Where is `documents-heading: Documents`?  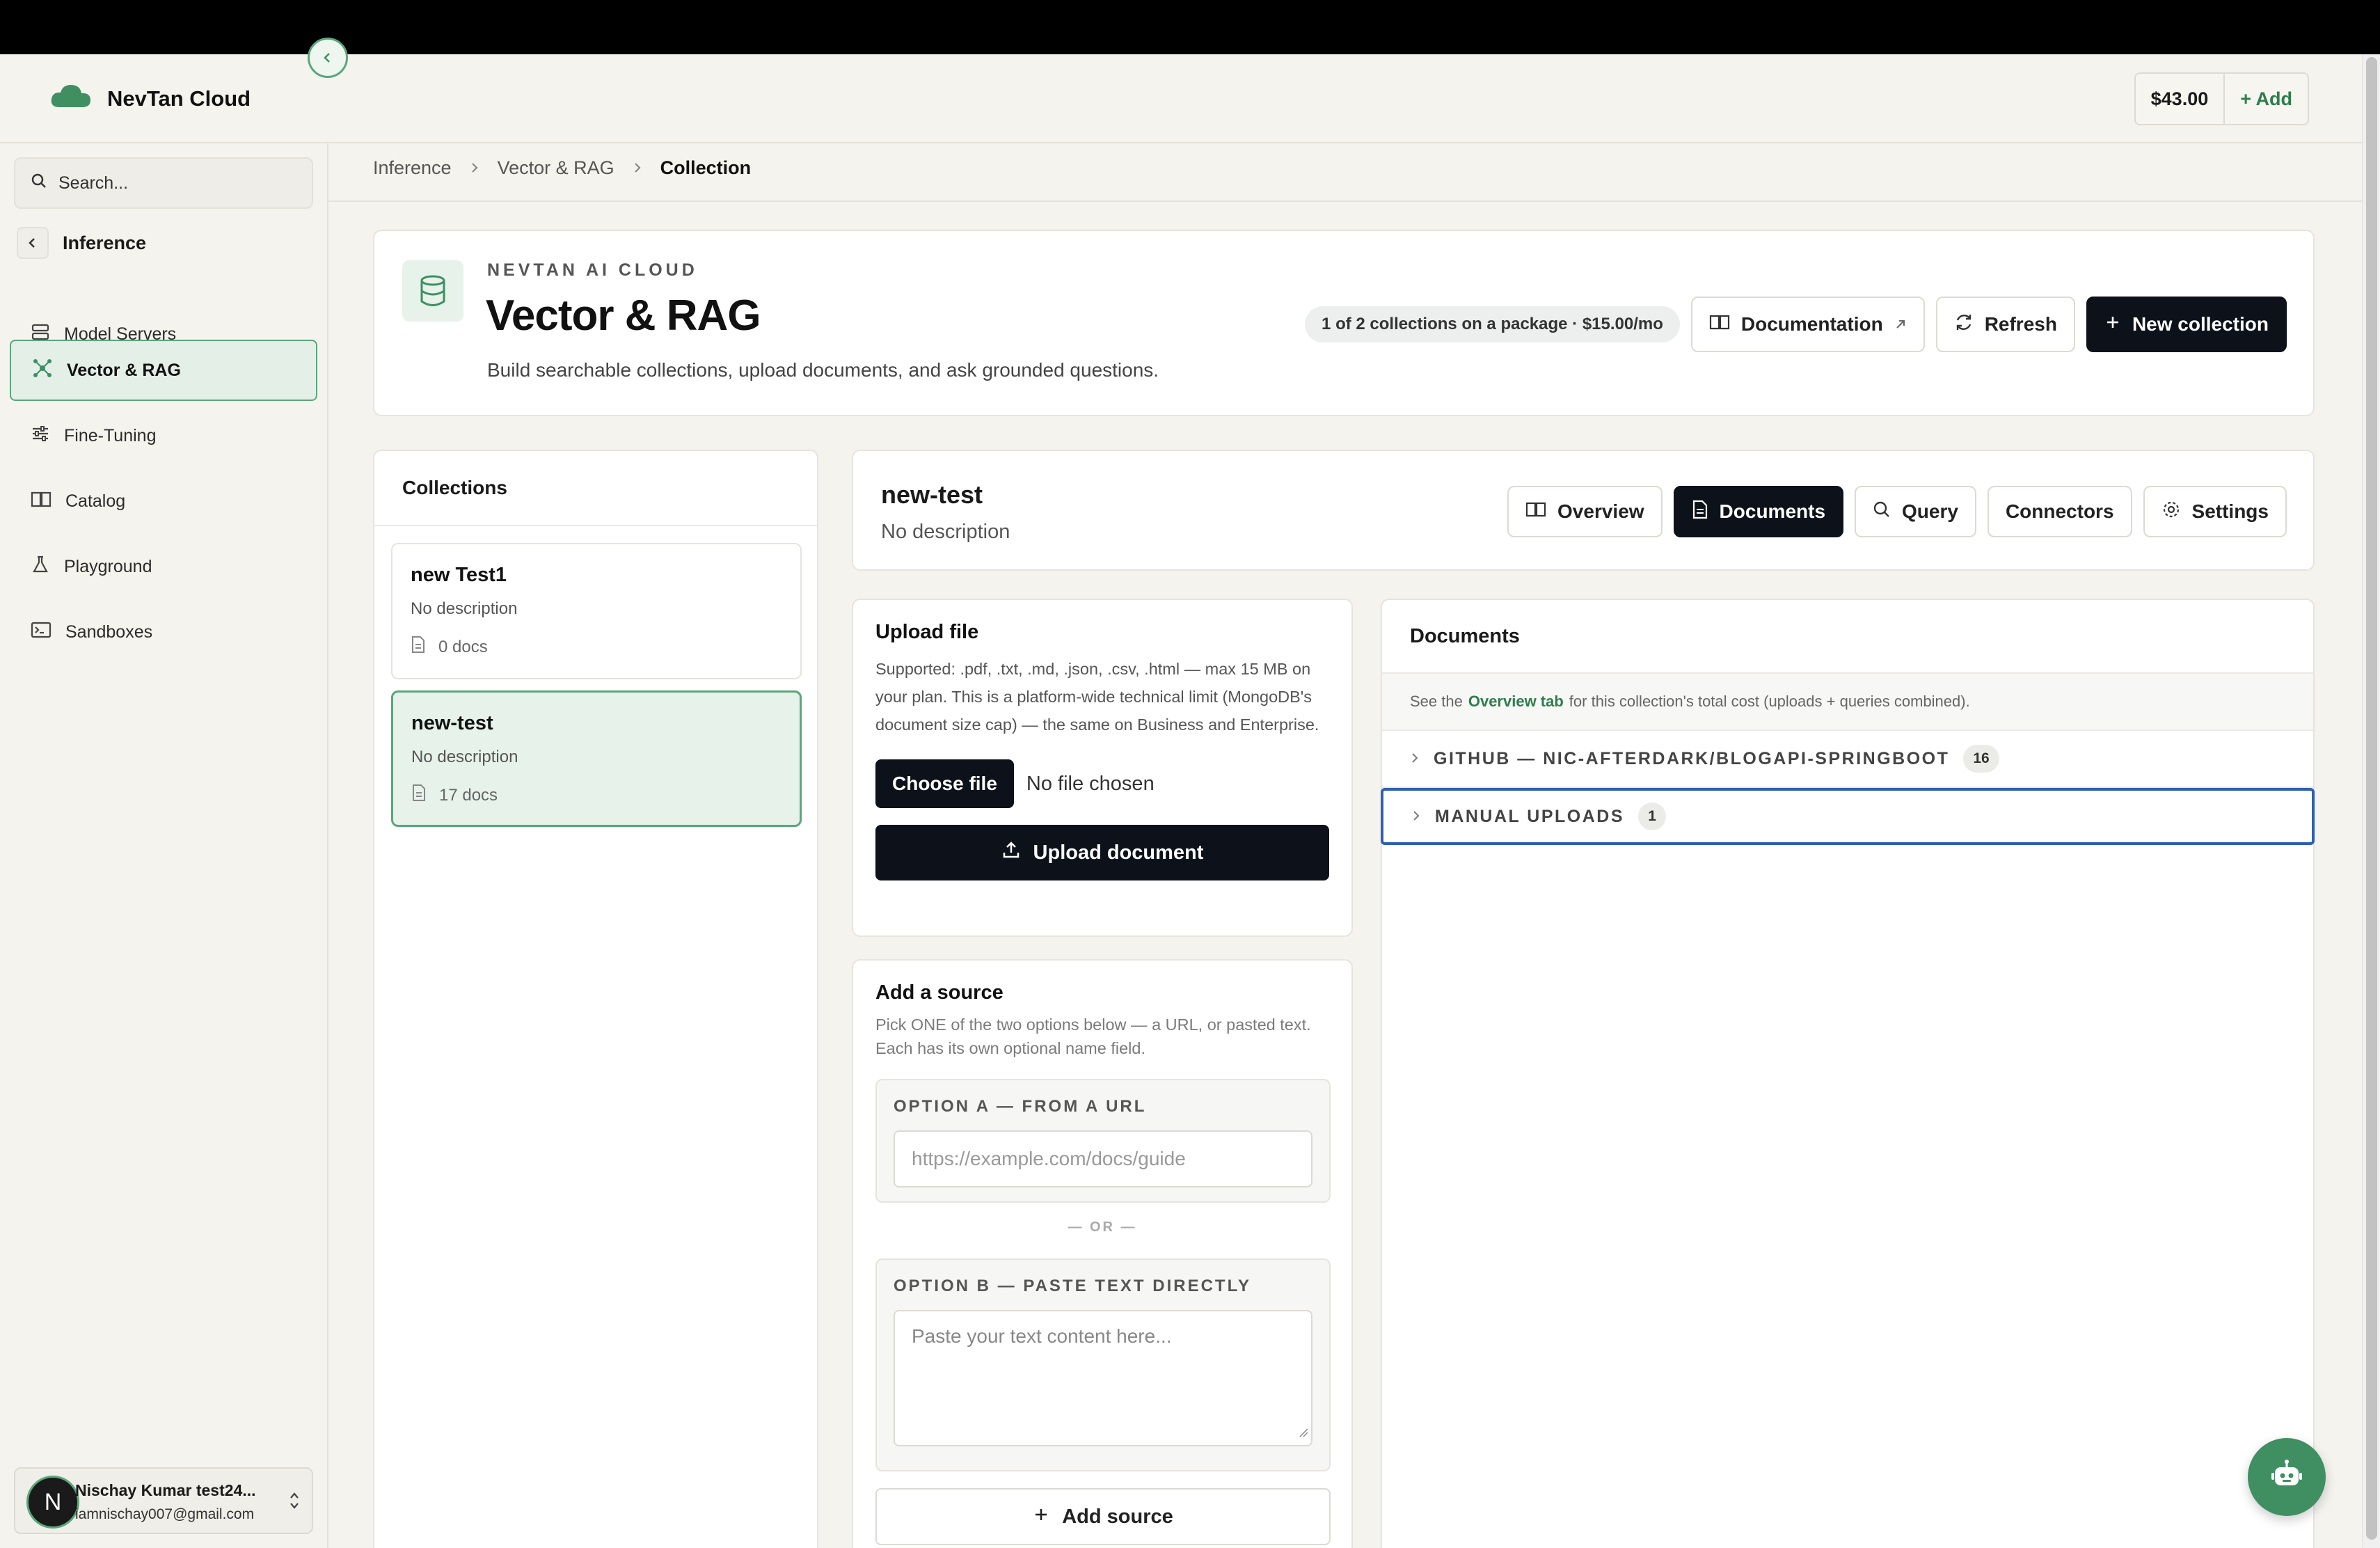
documents-heading: Documents is located at coordinates (1847, 637).